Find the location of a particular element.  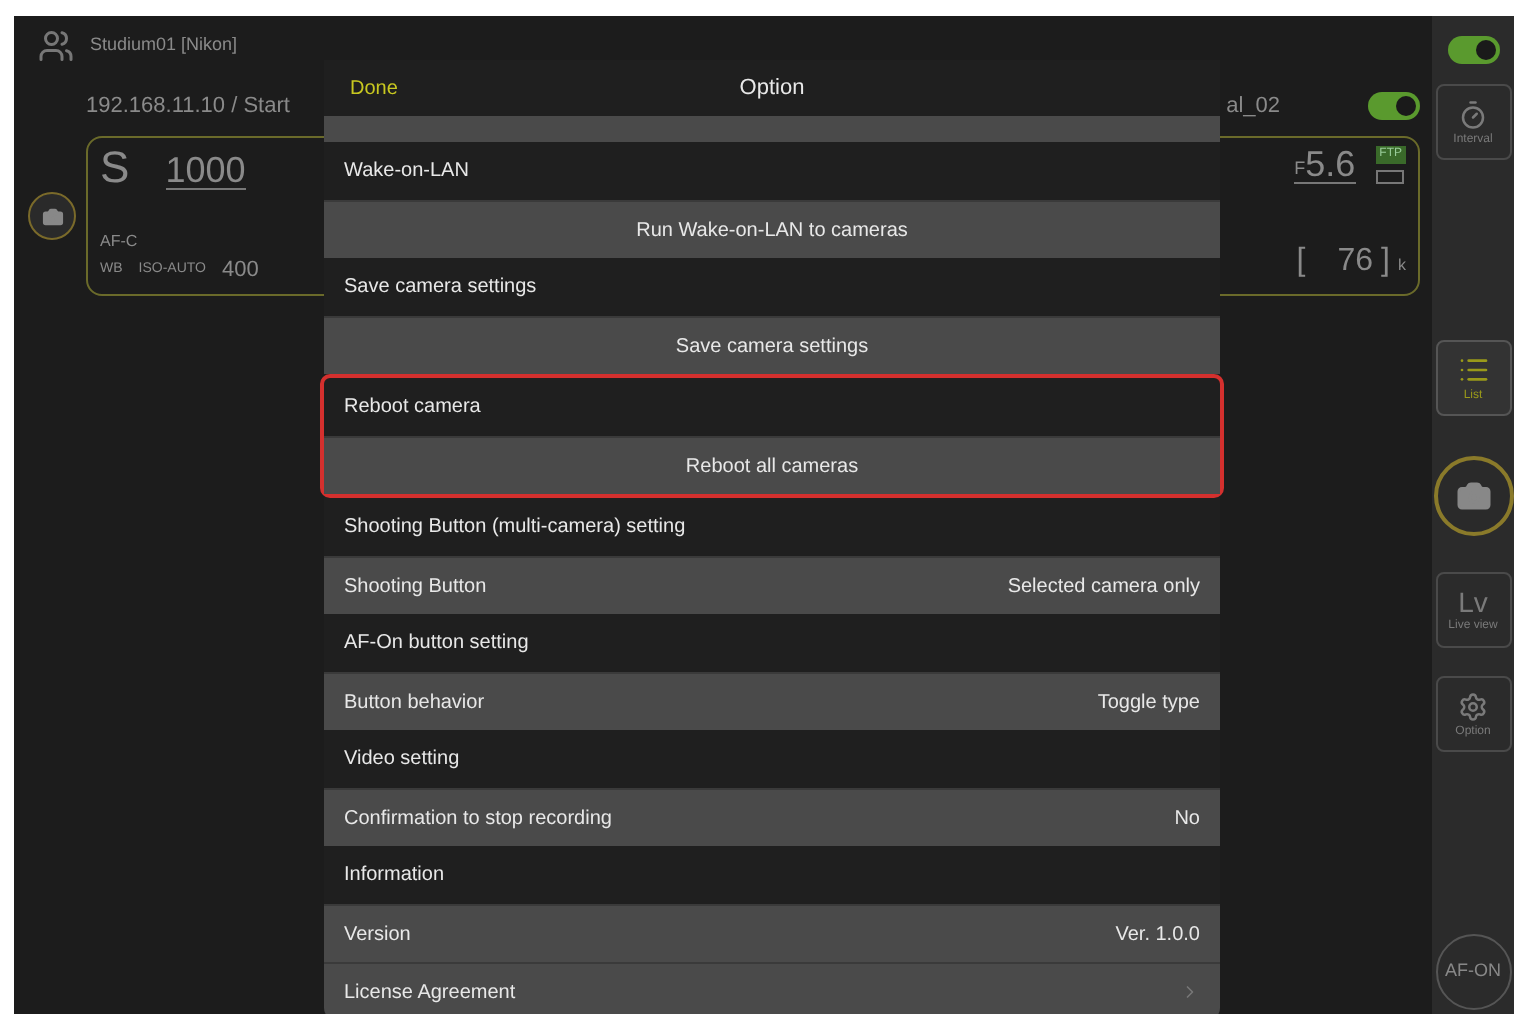

section-header: Wake-on-LAN is located at coordinates (406, 172).